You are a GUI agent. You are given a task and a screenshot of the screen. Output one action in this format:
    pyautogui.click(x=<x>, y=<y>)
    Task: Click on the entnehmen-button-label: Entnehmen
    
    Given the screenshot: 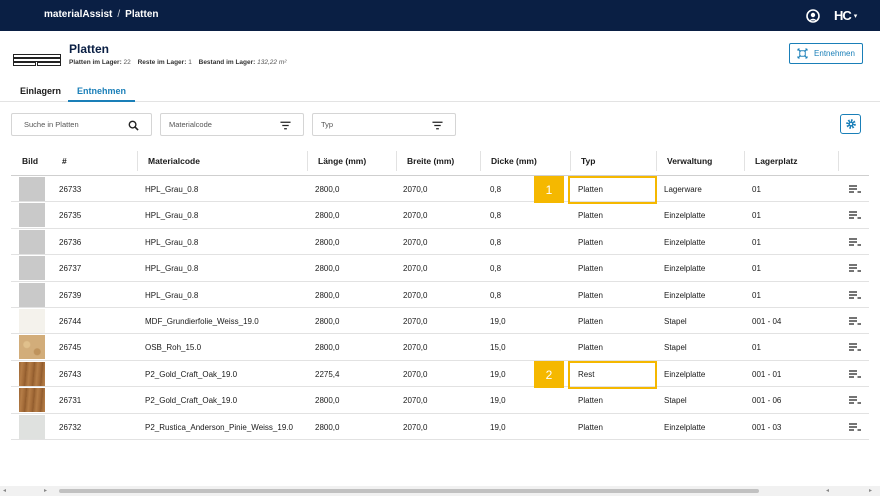 What is the action you would take?
    pyautogui.click(x=834, y=53)
    